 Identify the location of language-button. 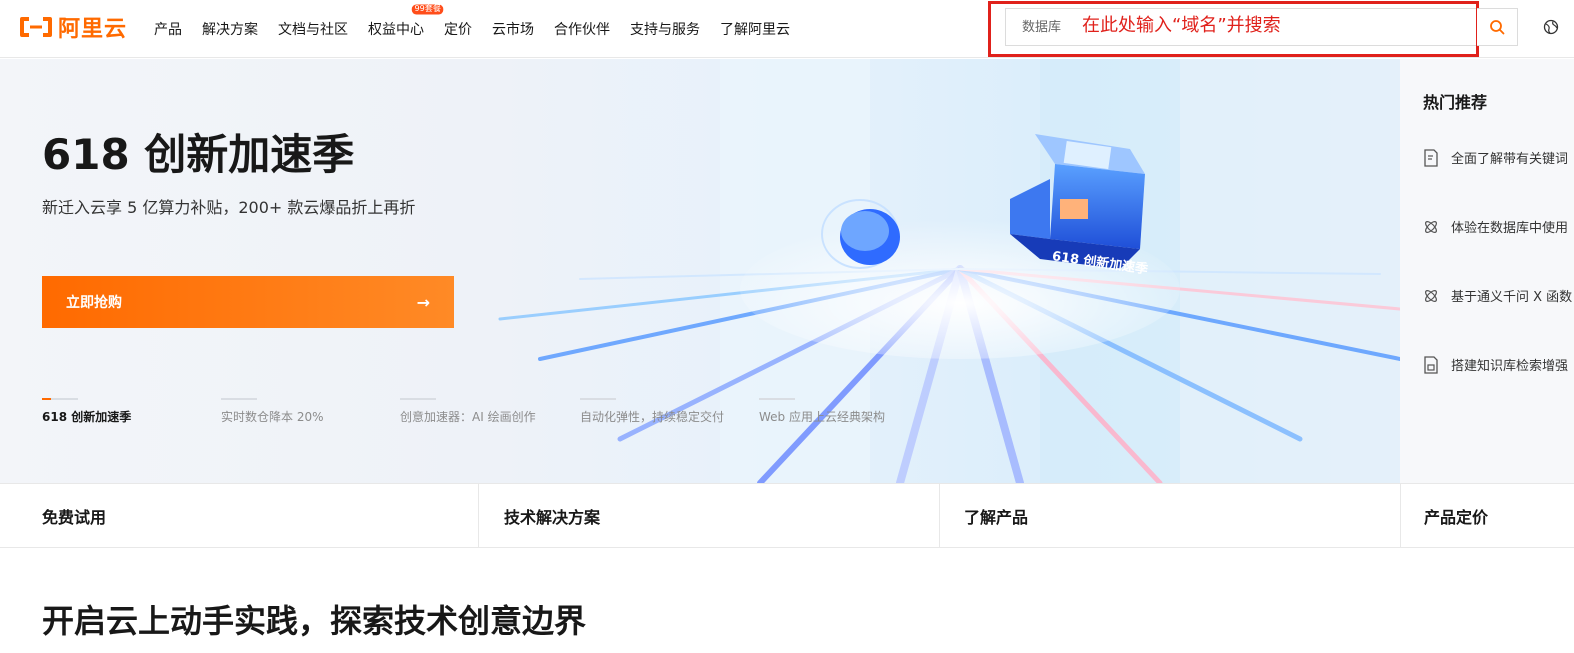
(1551, 27).